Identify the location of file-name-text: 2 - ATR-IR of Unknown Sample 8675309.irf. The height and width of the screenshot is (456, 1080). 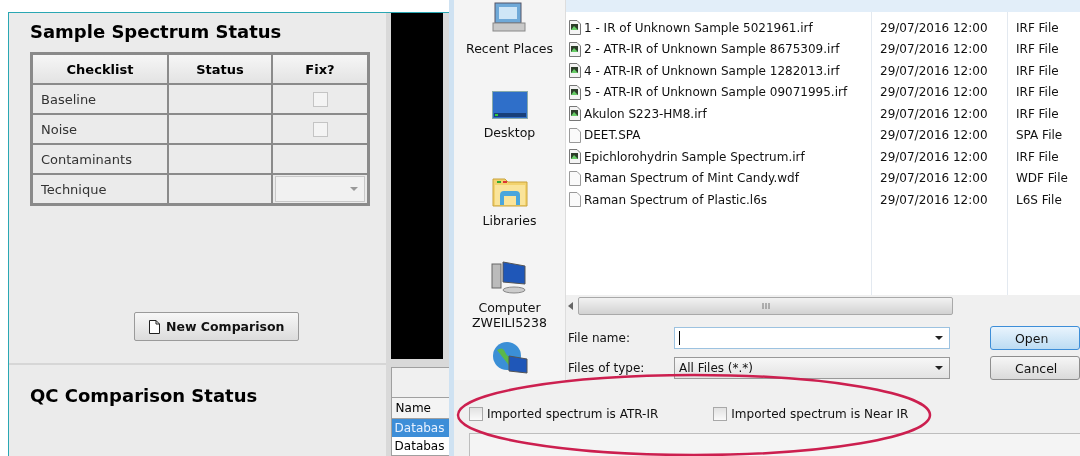
(712, 49).